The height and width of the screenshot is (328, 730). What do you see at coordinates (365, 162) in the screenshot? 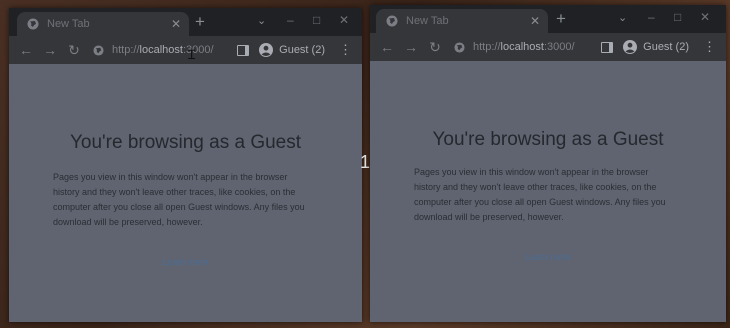
I see `overlay-number: 1` at bounding box center [365, 162].